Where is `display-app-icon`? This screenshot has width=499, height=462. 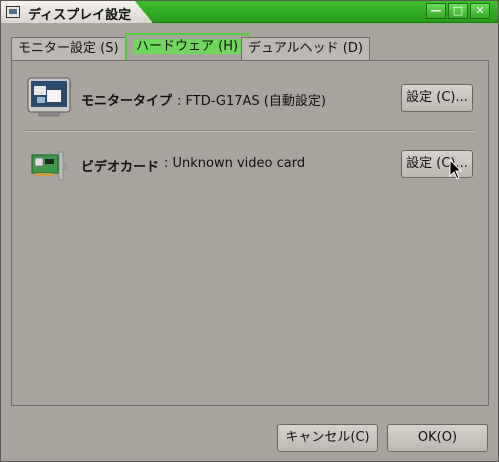 display-app-icon is located at coordinates (13, 12).